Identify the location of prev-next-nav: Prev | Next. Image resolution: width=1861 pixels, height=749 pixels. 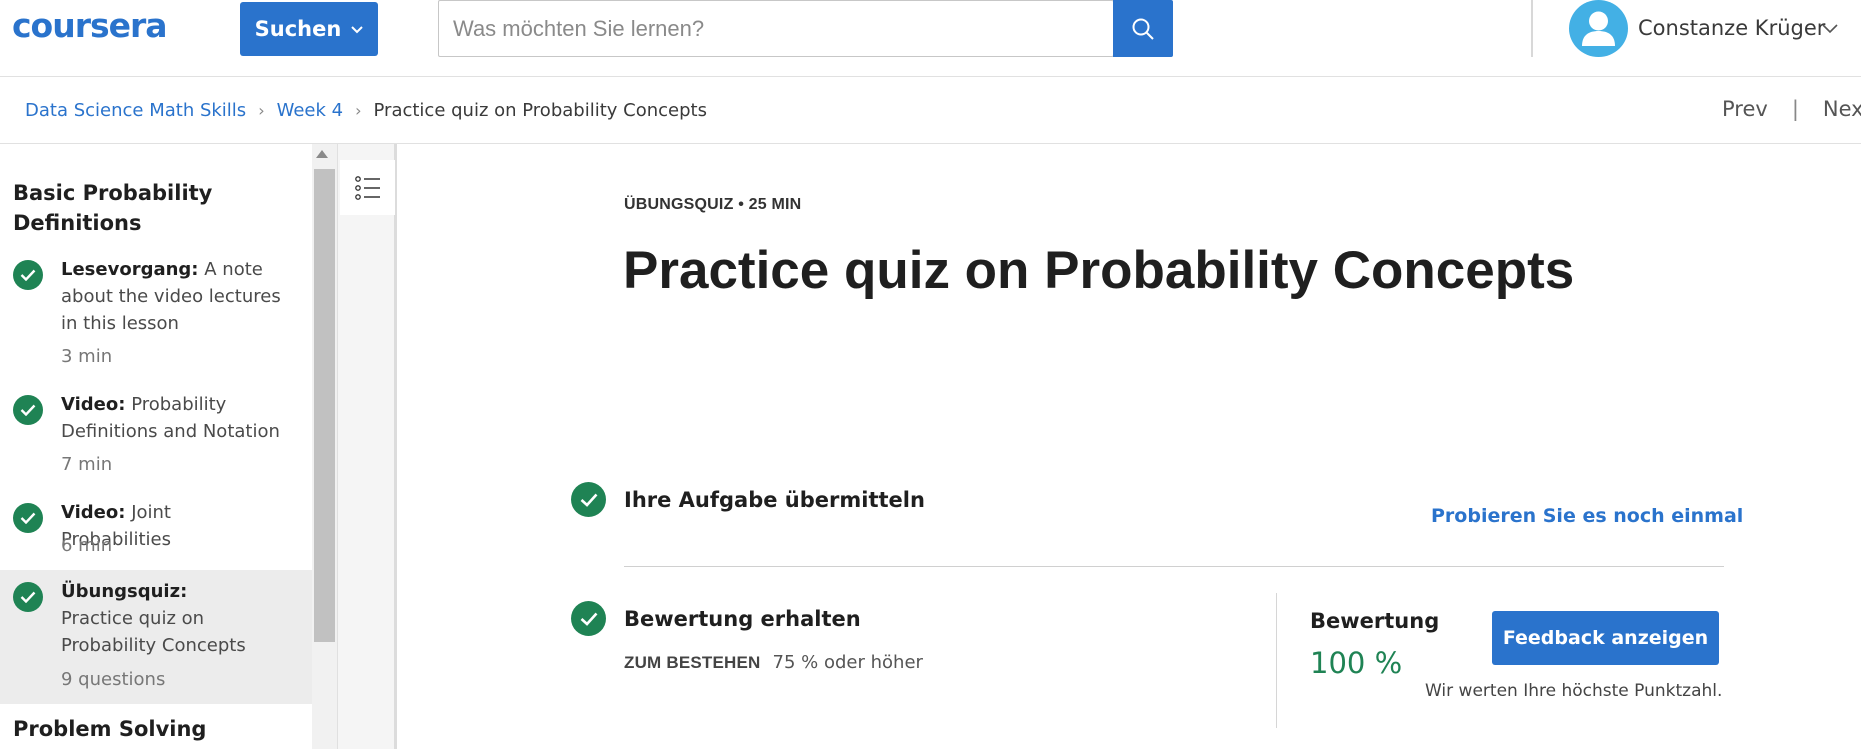
(1791, 109).